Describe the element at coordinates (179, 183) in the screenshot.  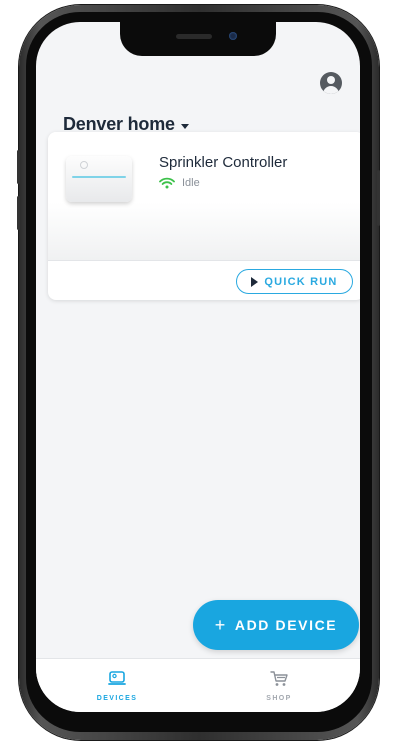
I see `device-status: Idle` at that location.